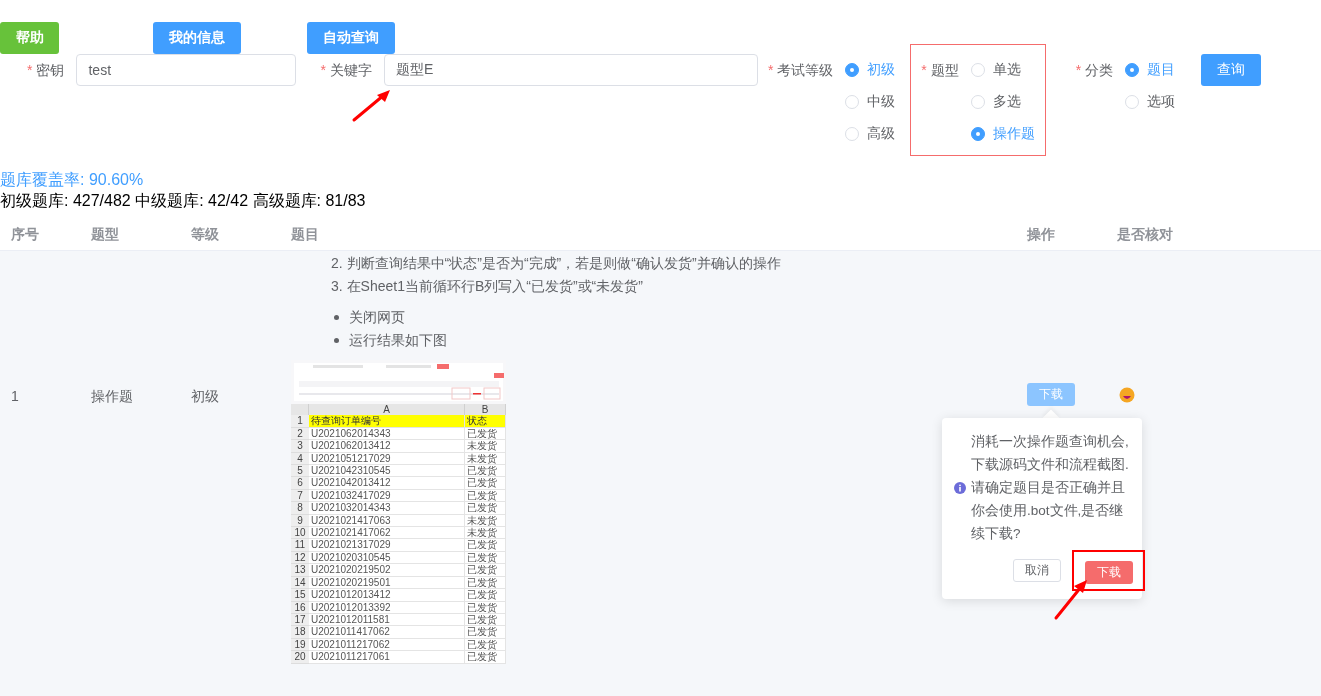 This screenshot has height=696, width=1321. I want to click on sheet-cell: U2021020310545, so click(387, 558).